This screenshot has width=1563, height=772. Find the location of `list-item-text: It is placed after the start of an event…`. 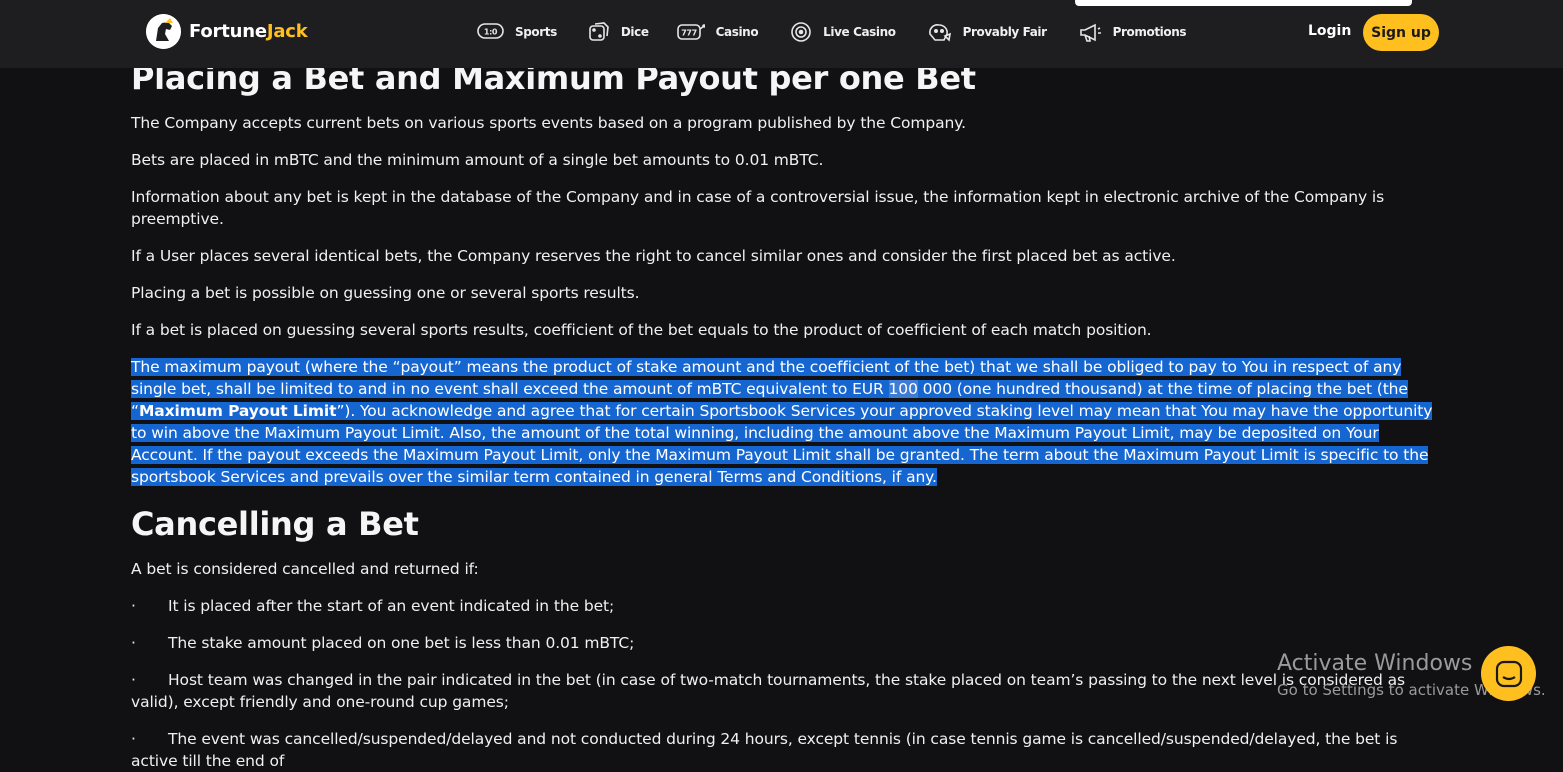

list-item-text: It is placed after the start of an event… is located at coordinates (391, 606).